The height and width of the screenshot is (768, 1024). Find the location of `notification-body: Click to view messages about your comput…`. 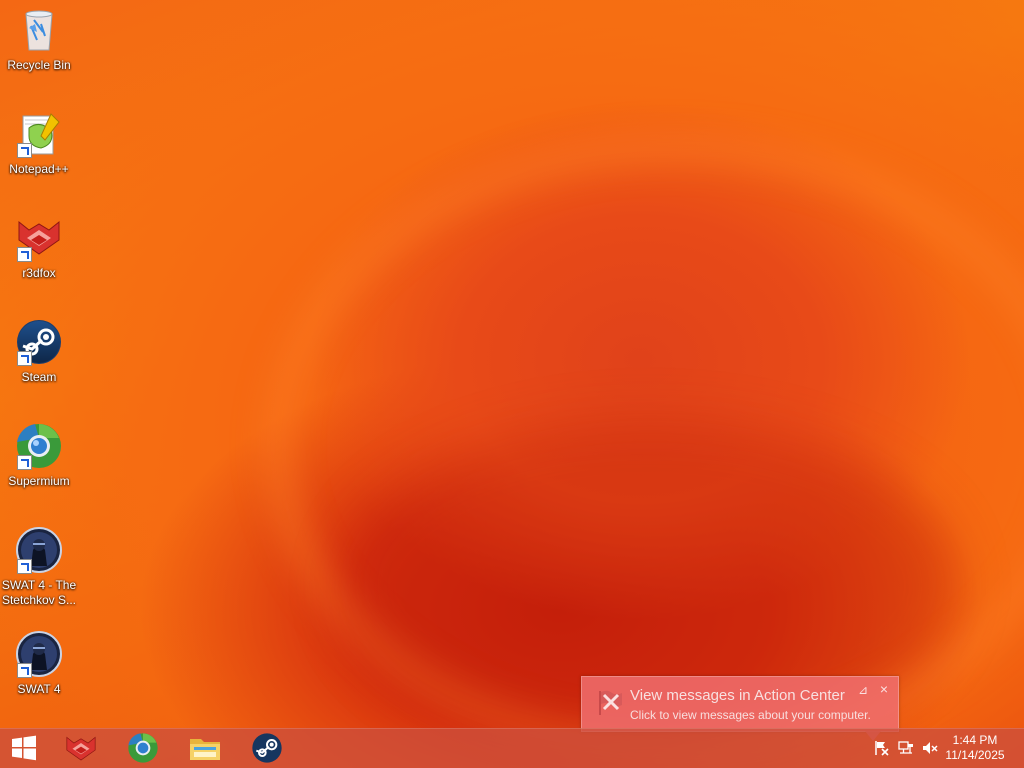

notification-body: Click to view messages about your comput… is located at coordinates (750, 715).